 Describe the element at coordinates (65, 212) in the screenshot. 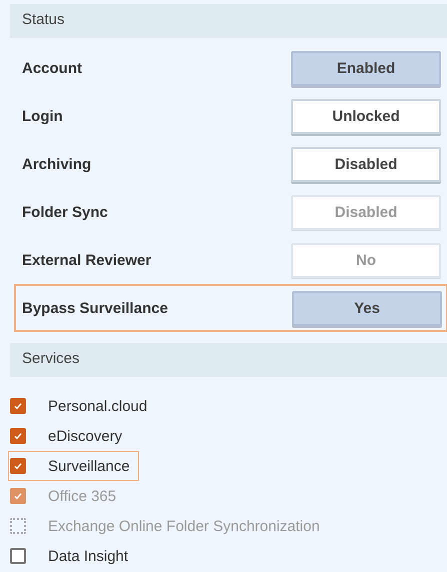

I see `field-label: Folder Sync` at that location.